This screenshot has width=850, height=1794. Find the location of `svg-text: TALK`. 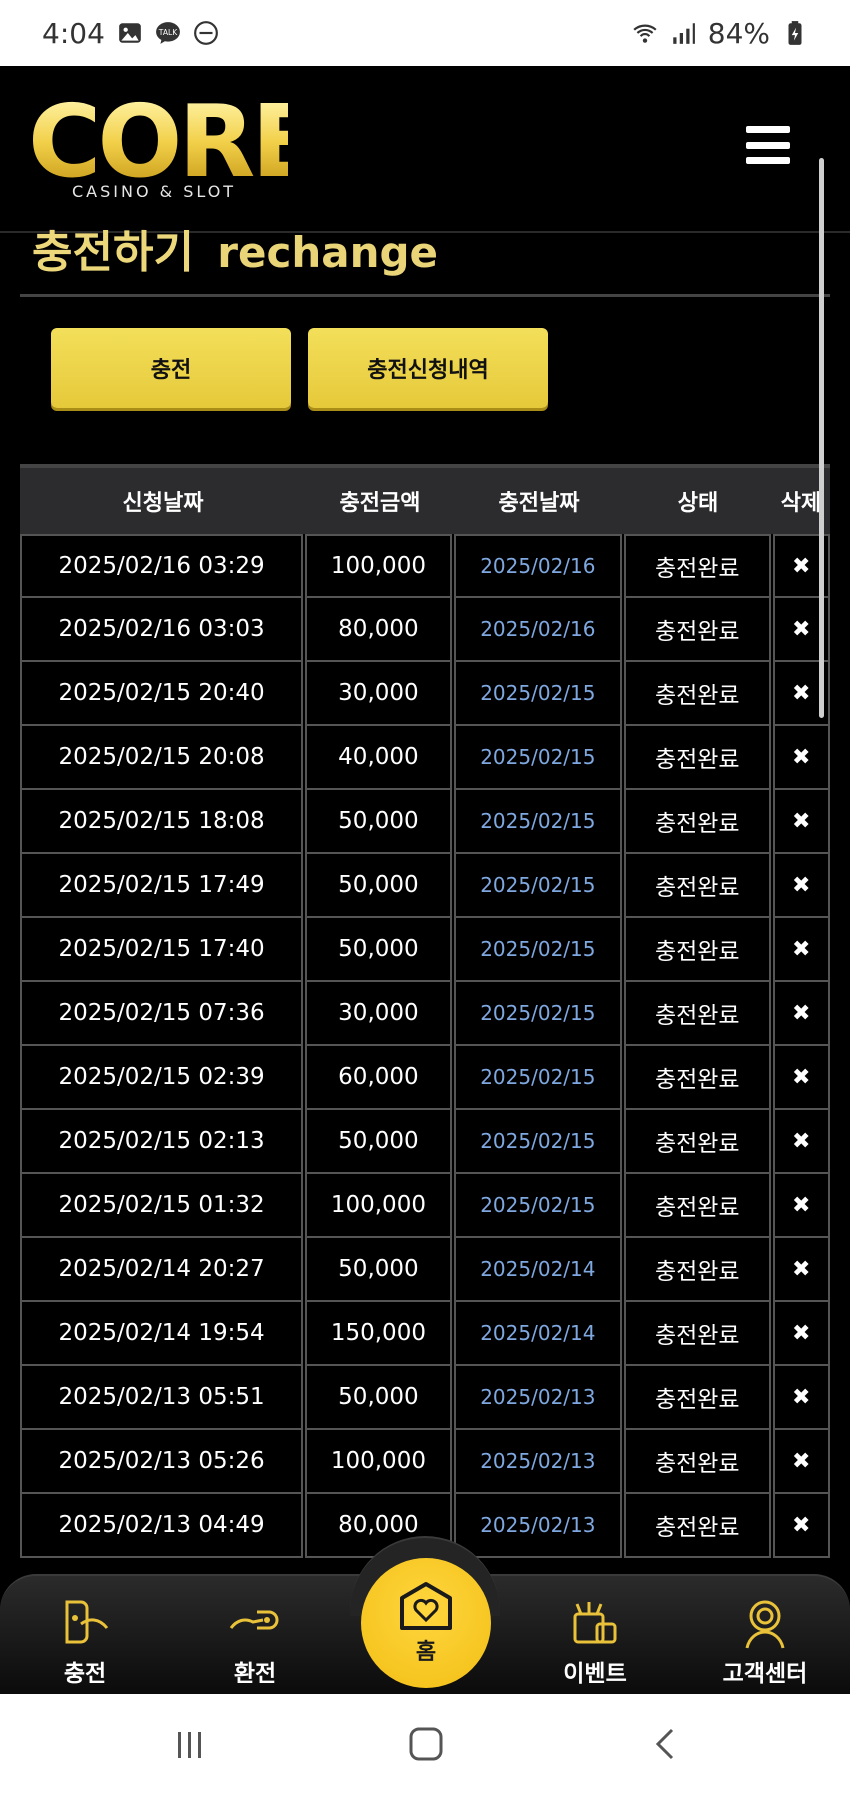

svg-text: TALK is located at coordinates (168, 32).